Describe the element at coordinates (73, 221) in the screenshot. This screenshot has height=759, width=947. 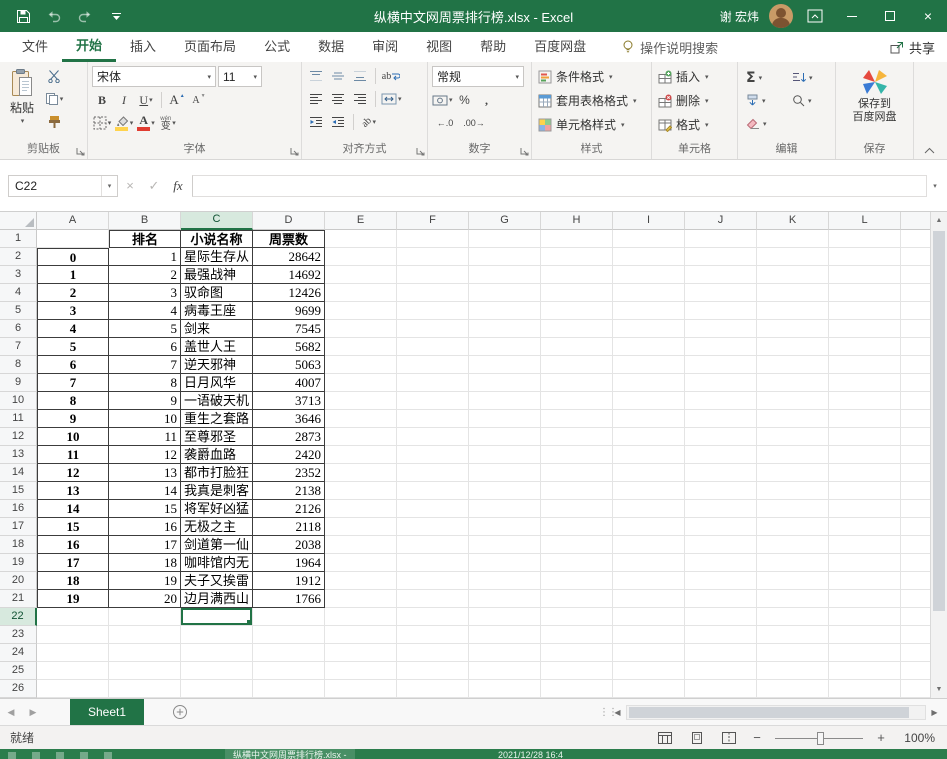
I see `column-header-A: A` at that location.